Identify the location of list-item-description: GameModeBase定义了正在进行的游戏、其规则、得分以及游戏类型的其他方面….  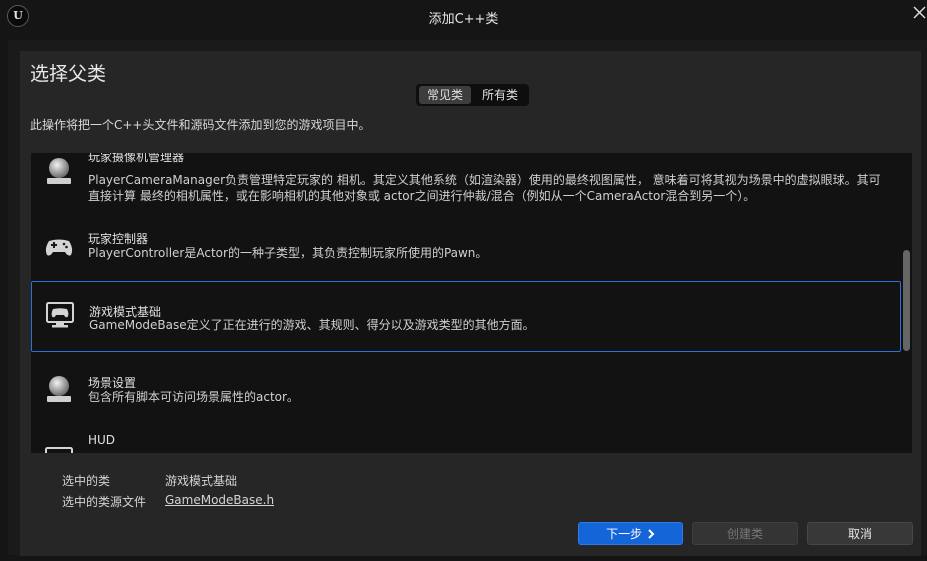
(312, 325).